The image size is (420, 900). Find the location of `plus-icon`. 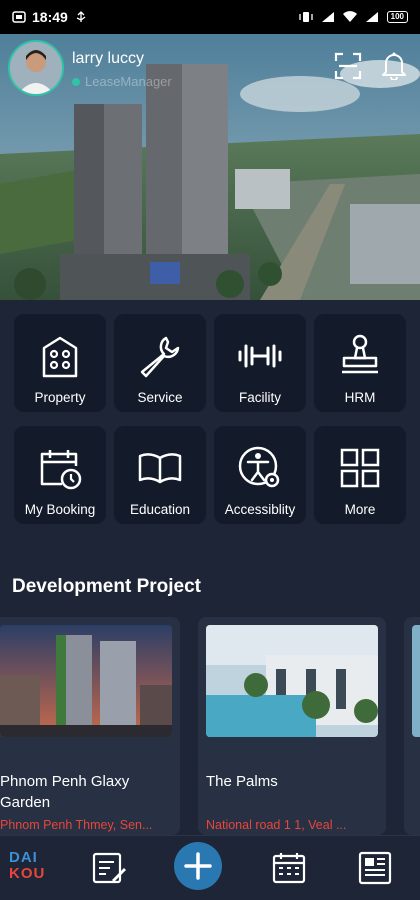

plus-icon is located at coordinates (198, 866).